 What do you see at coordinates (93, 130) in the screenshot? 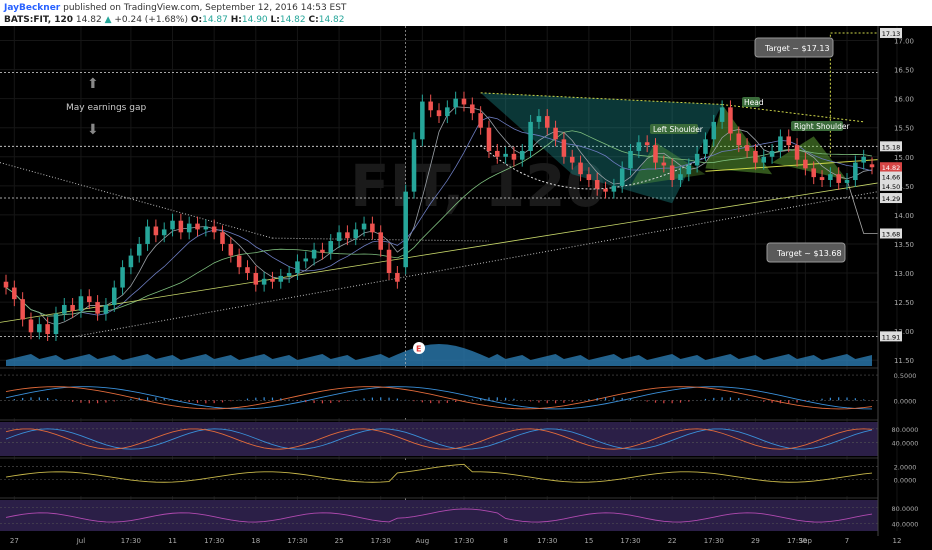
I see `arrow-down-icon: ⬇` at bounding box center [93, 130].